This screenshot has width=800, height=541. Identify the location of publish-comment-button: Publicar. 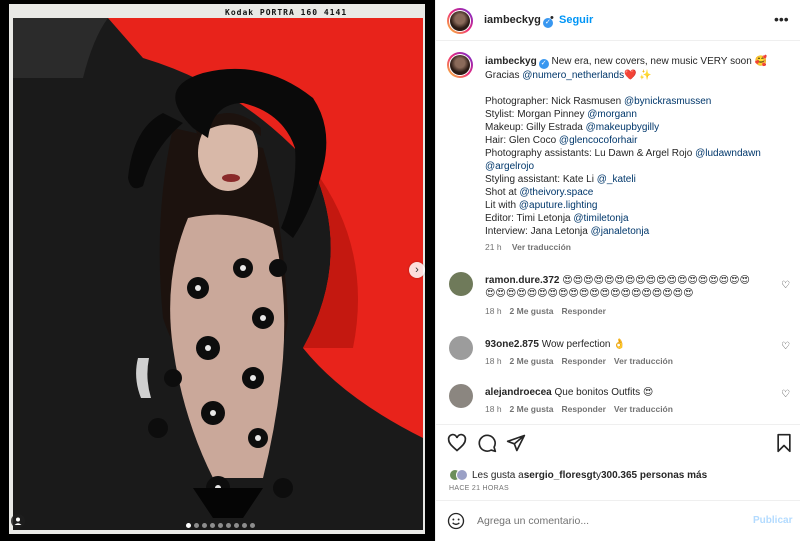
(772, 520).